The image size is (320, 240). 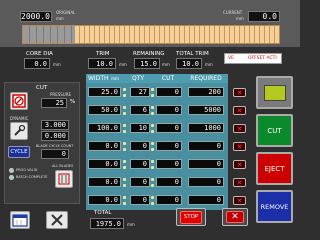 What do you see at coordinates (206, 92) in the screenshot?
I see `required-cell: 200` at bounding box center [206, 92].